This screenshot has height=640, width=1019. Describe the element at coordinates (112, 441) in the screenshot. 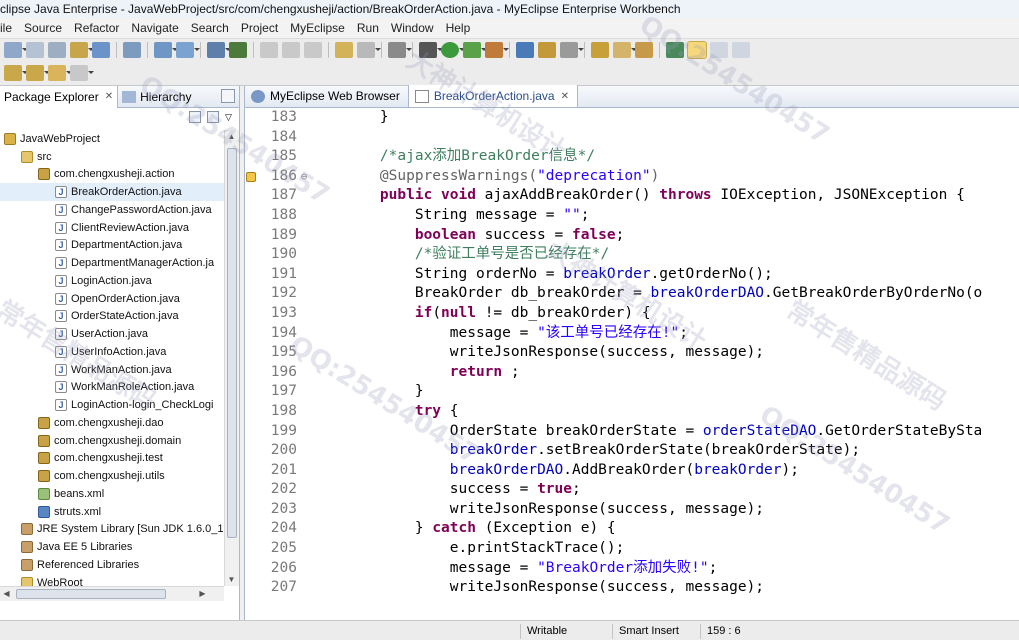

I see `tree-item: com.chengxusheji.domain` at that location.